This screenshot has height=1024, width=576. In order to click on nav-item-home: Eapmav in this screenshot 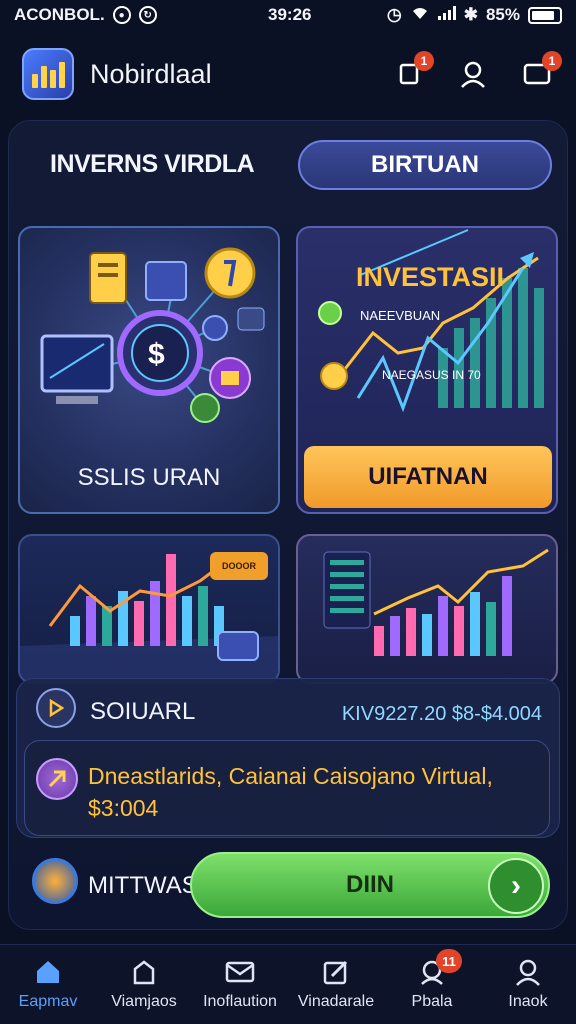, I will do `click(48, 984)`.